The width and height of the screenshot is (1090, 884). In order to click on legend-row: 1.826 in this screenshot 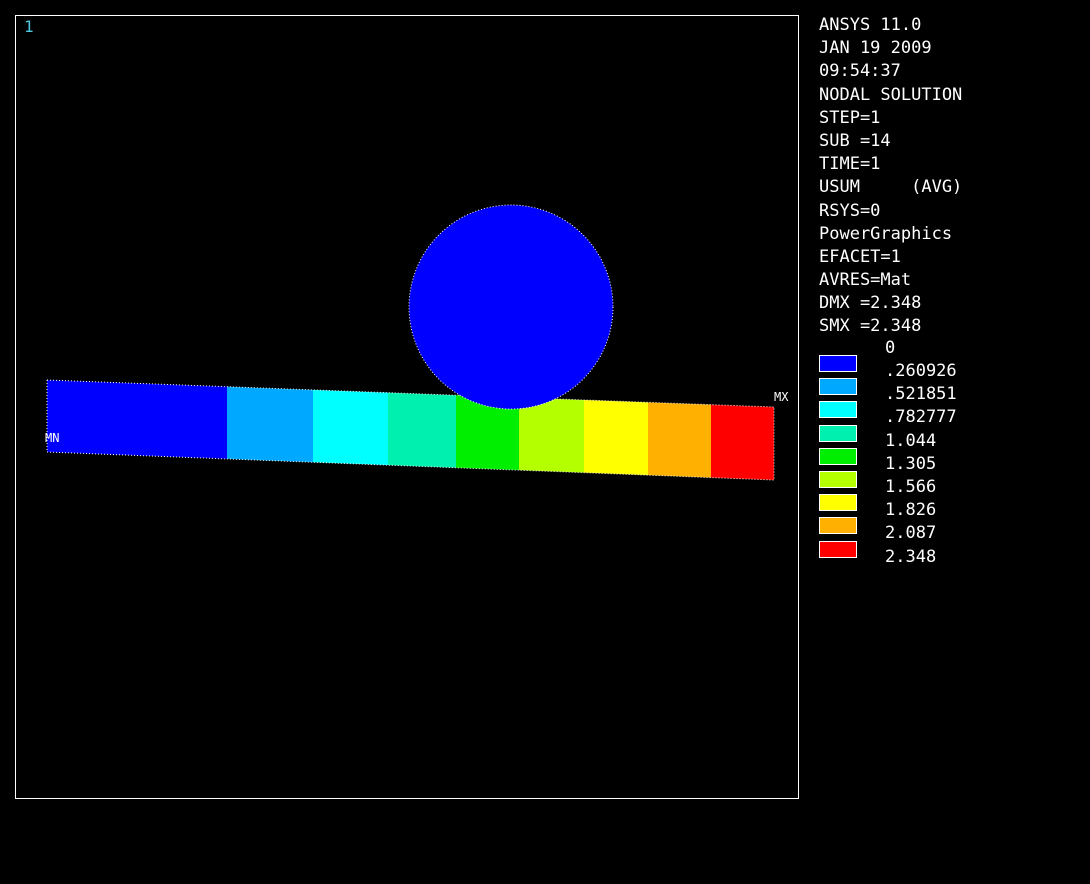, I will do `click(919, 498)`.